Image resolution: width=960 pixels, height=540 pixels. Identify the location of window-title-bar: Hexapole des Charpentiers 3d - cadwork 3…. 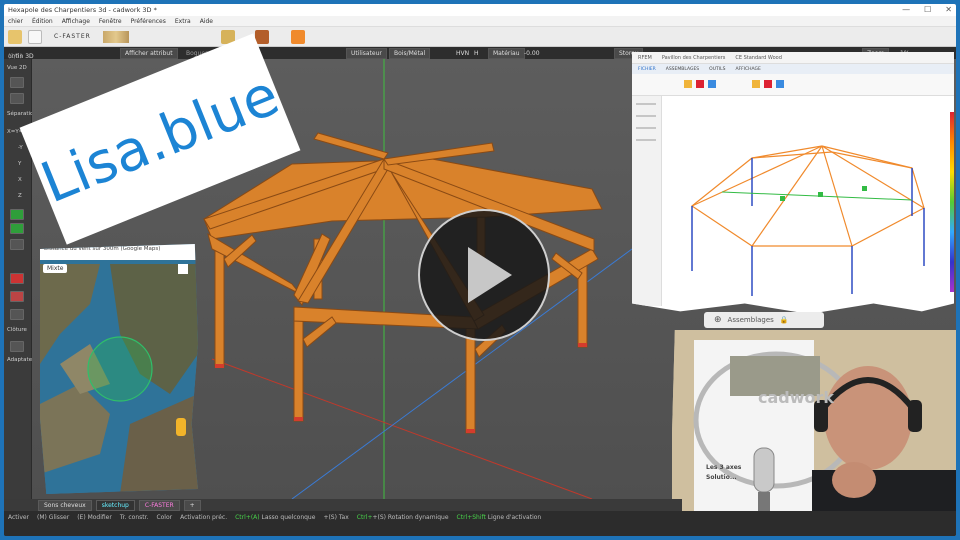
(480, 10).